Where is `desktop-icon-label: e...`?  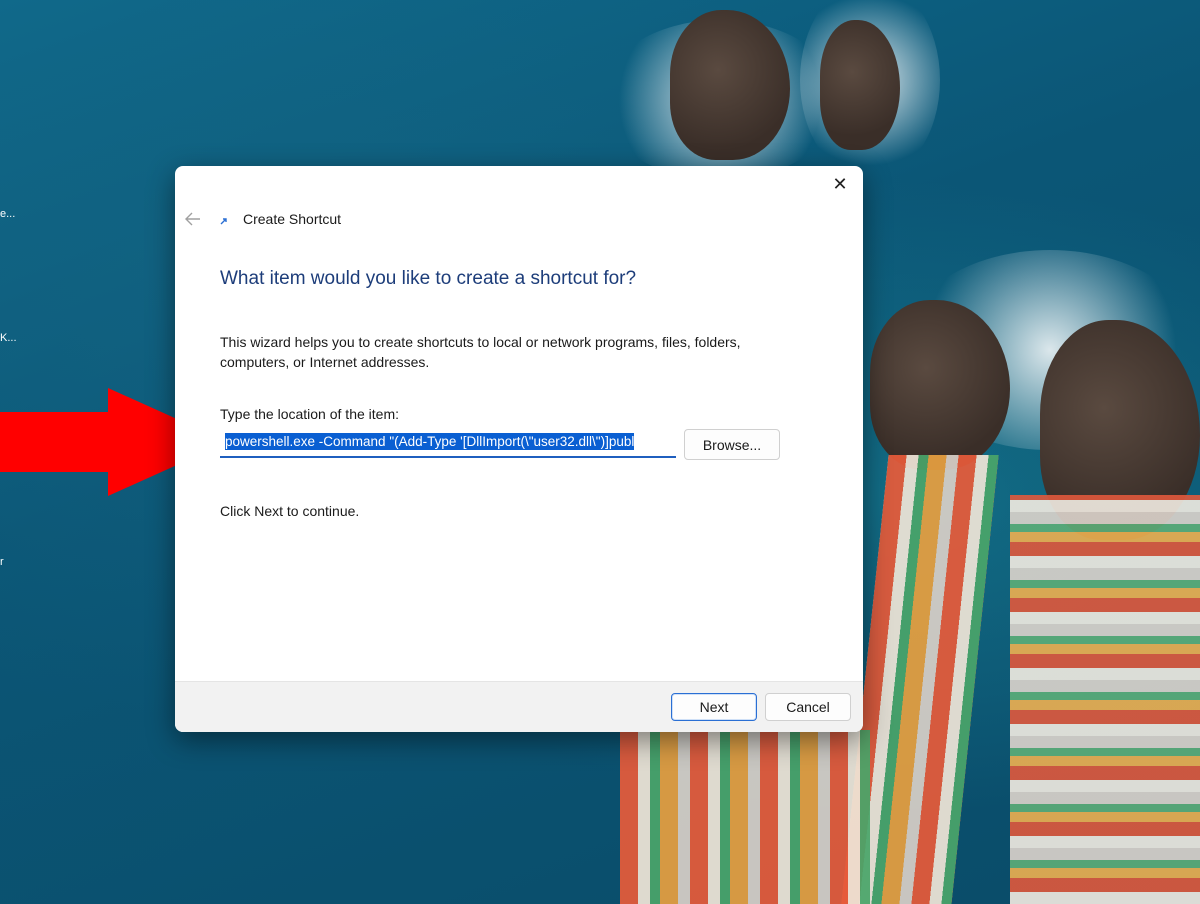 desktop-icon-label: e... is located at coordinates (7, 214).